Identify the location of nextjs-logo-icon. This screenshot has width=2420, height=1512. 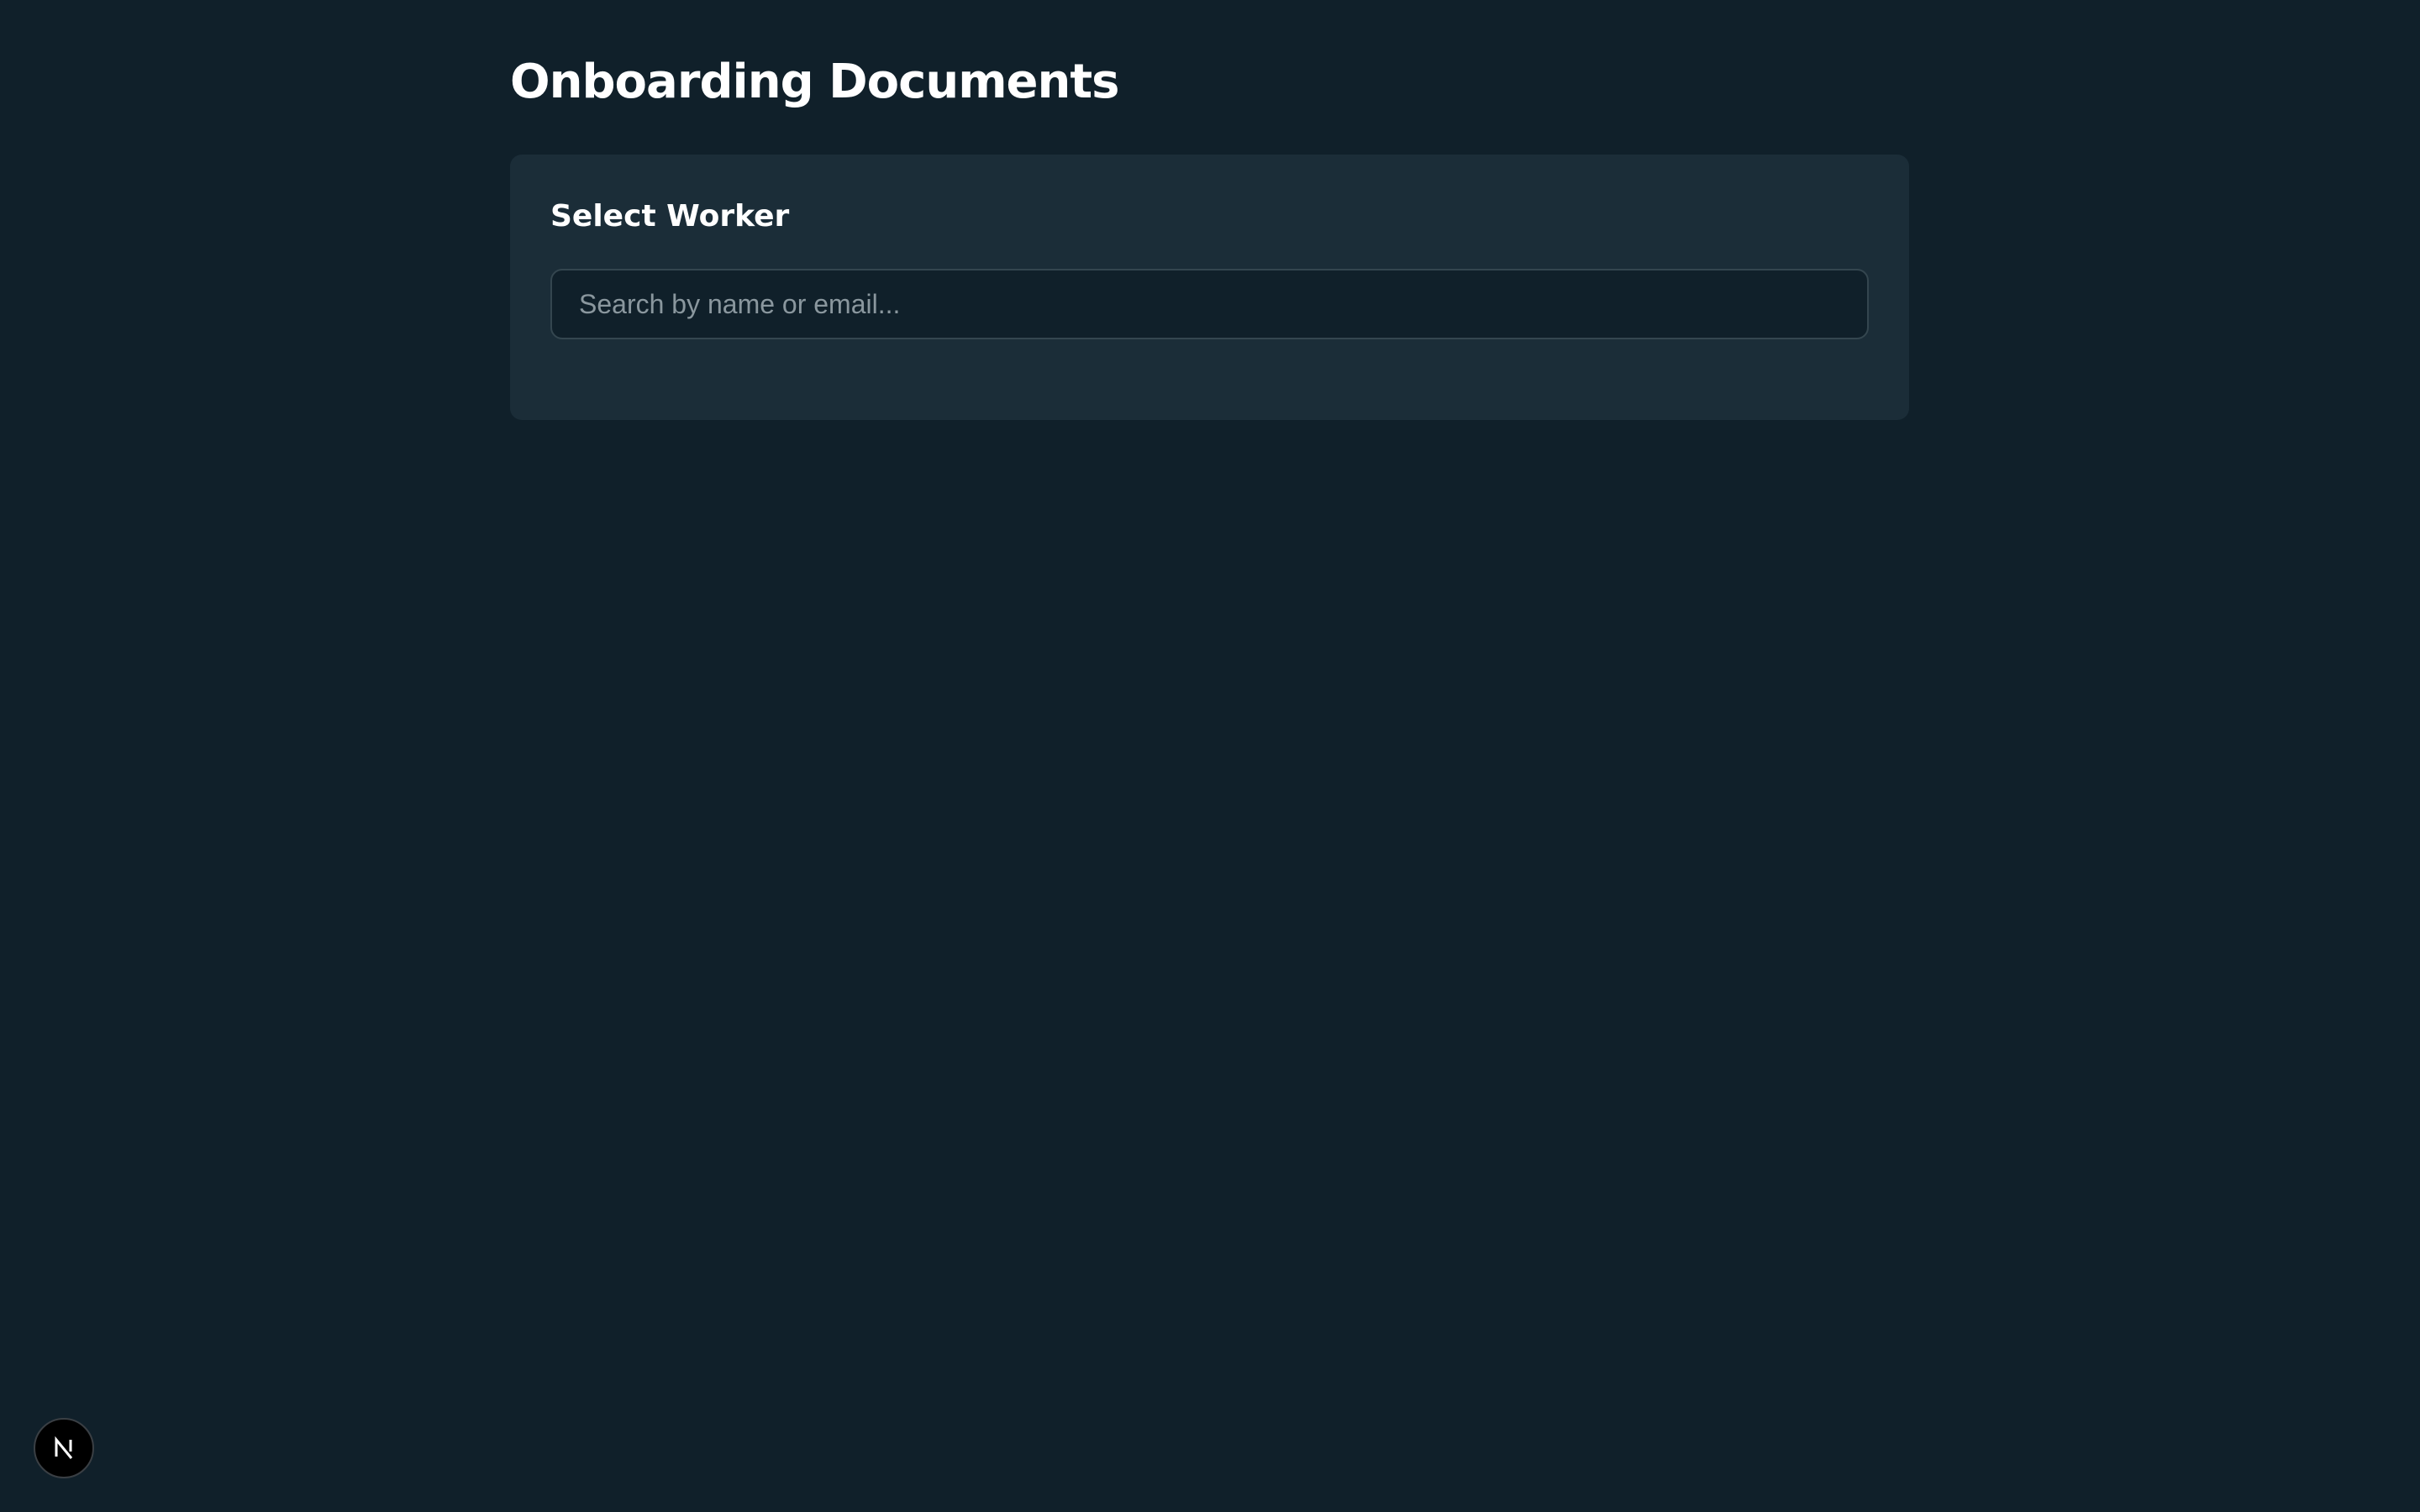
(64, 1447).